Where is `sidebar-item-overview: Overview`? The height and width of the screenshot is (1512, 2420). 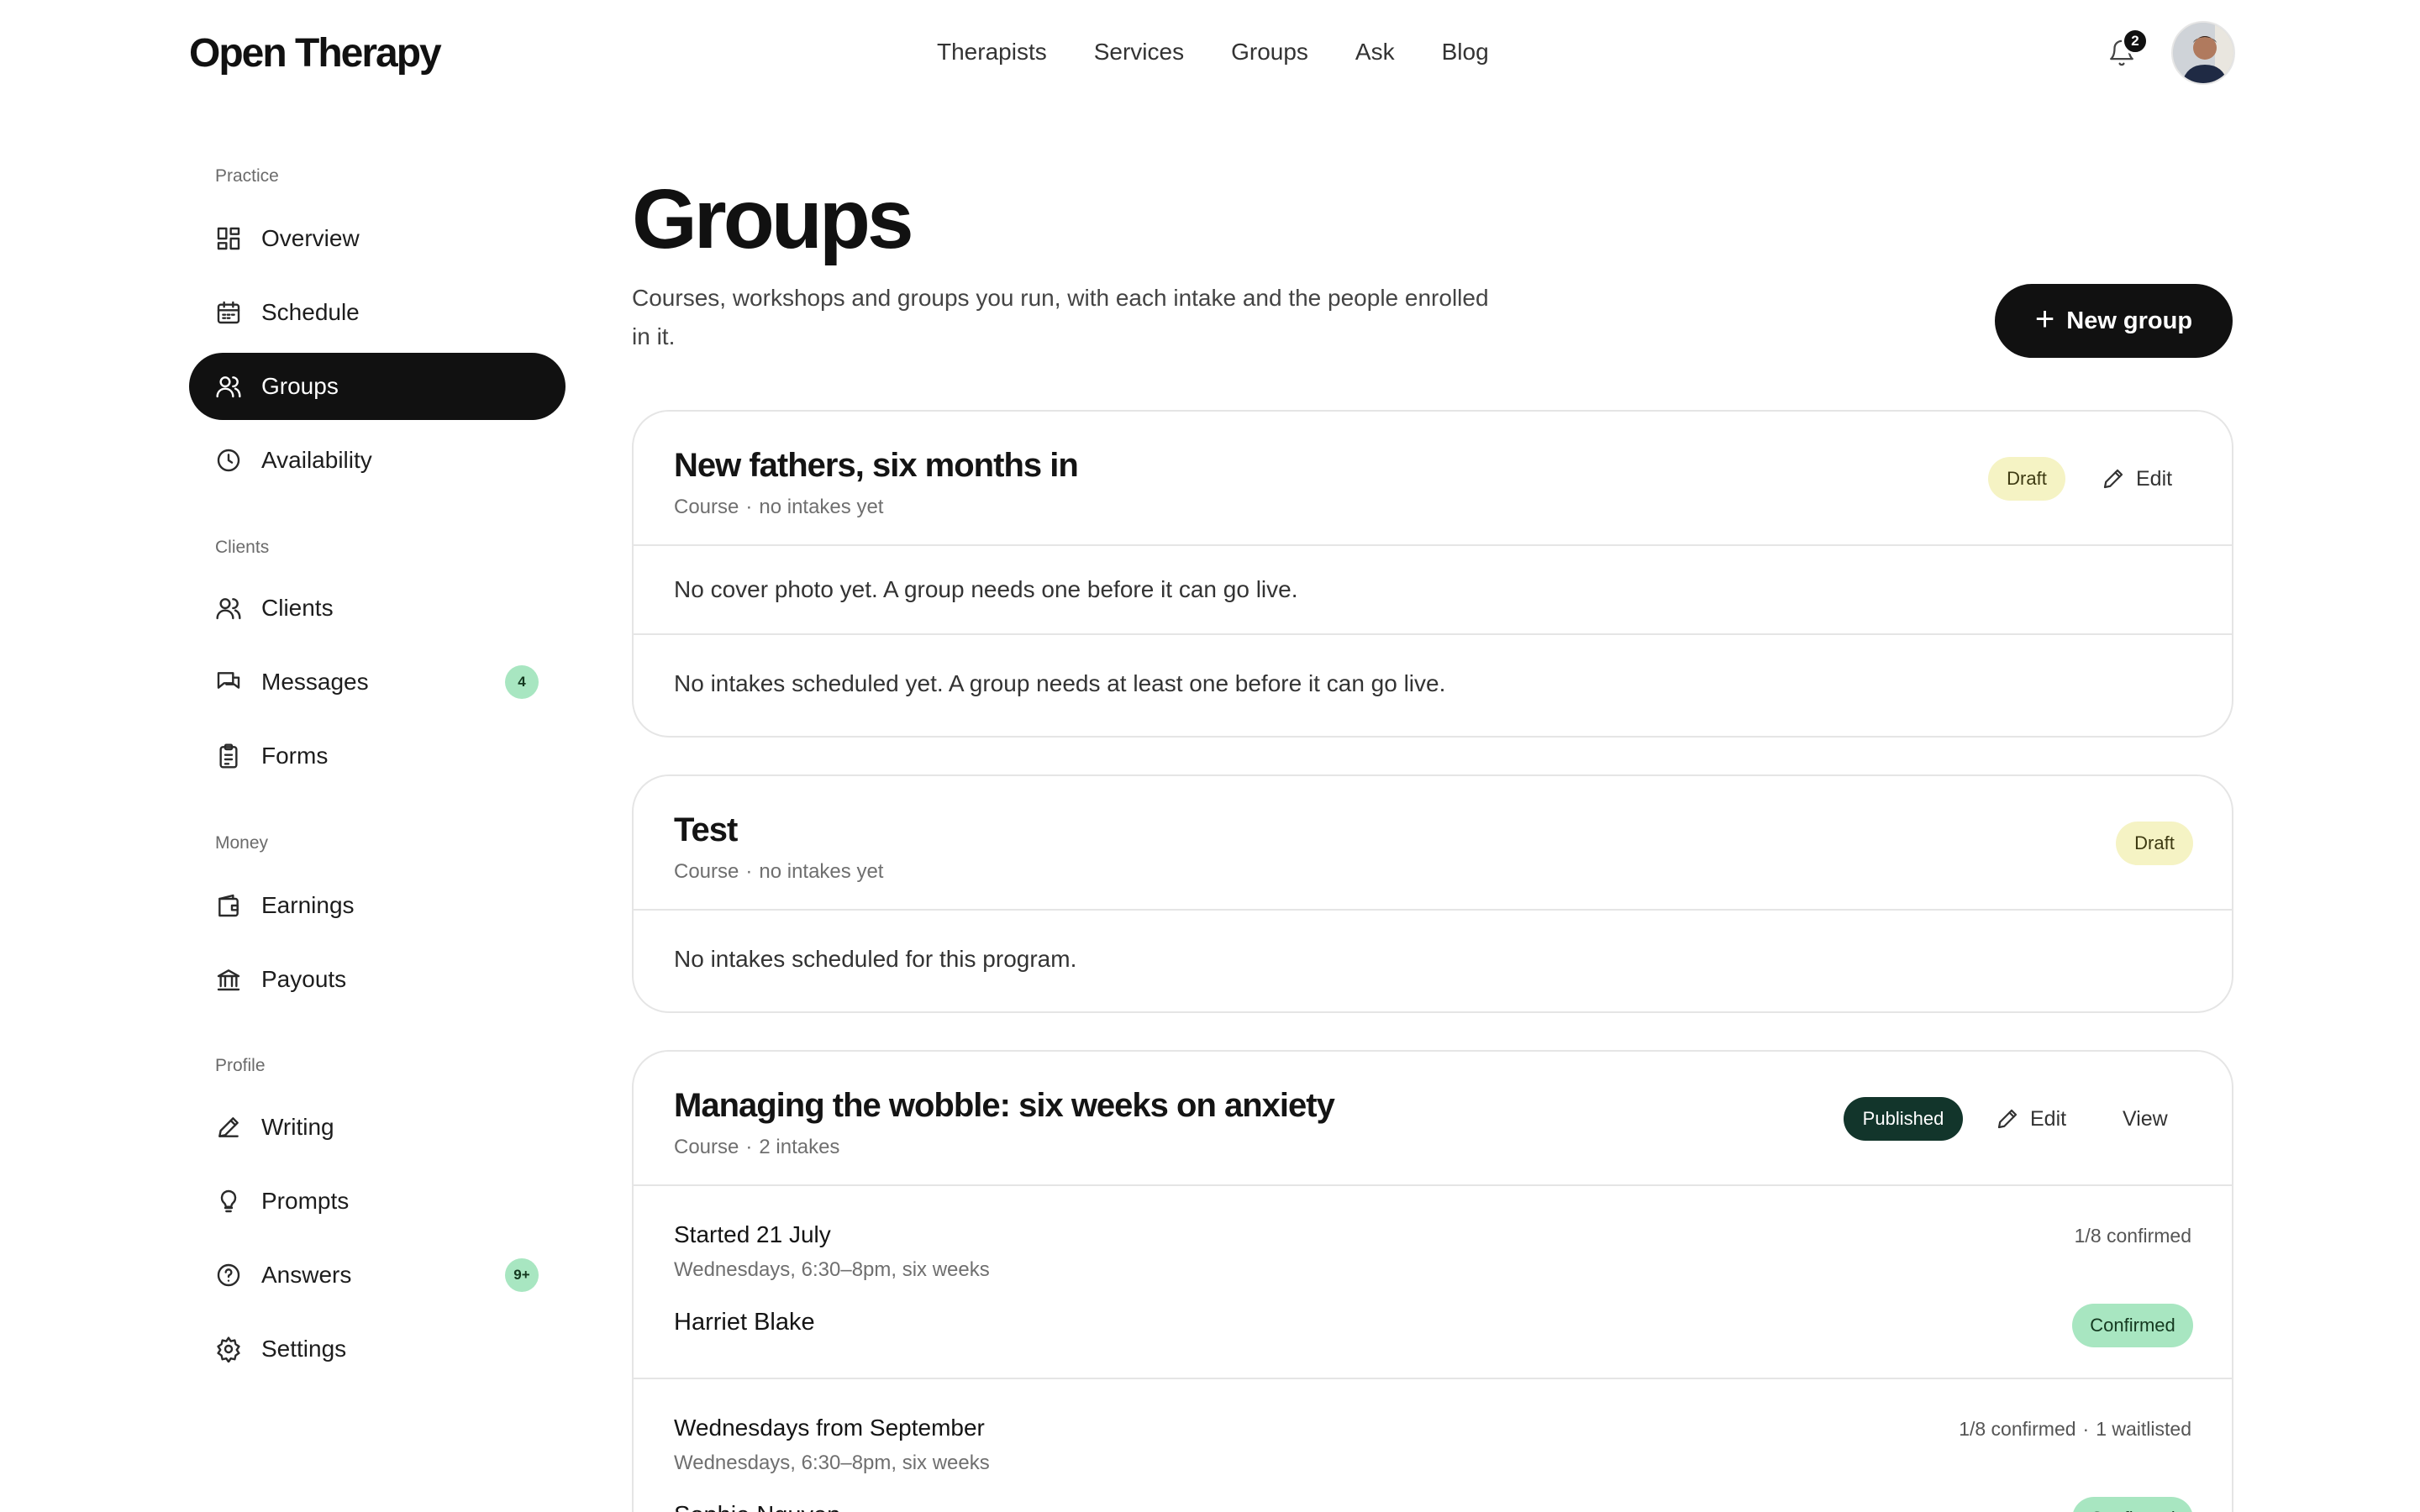 sidebar-item-overview: Overview is located at coordinates (377, 238).